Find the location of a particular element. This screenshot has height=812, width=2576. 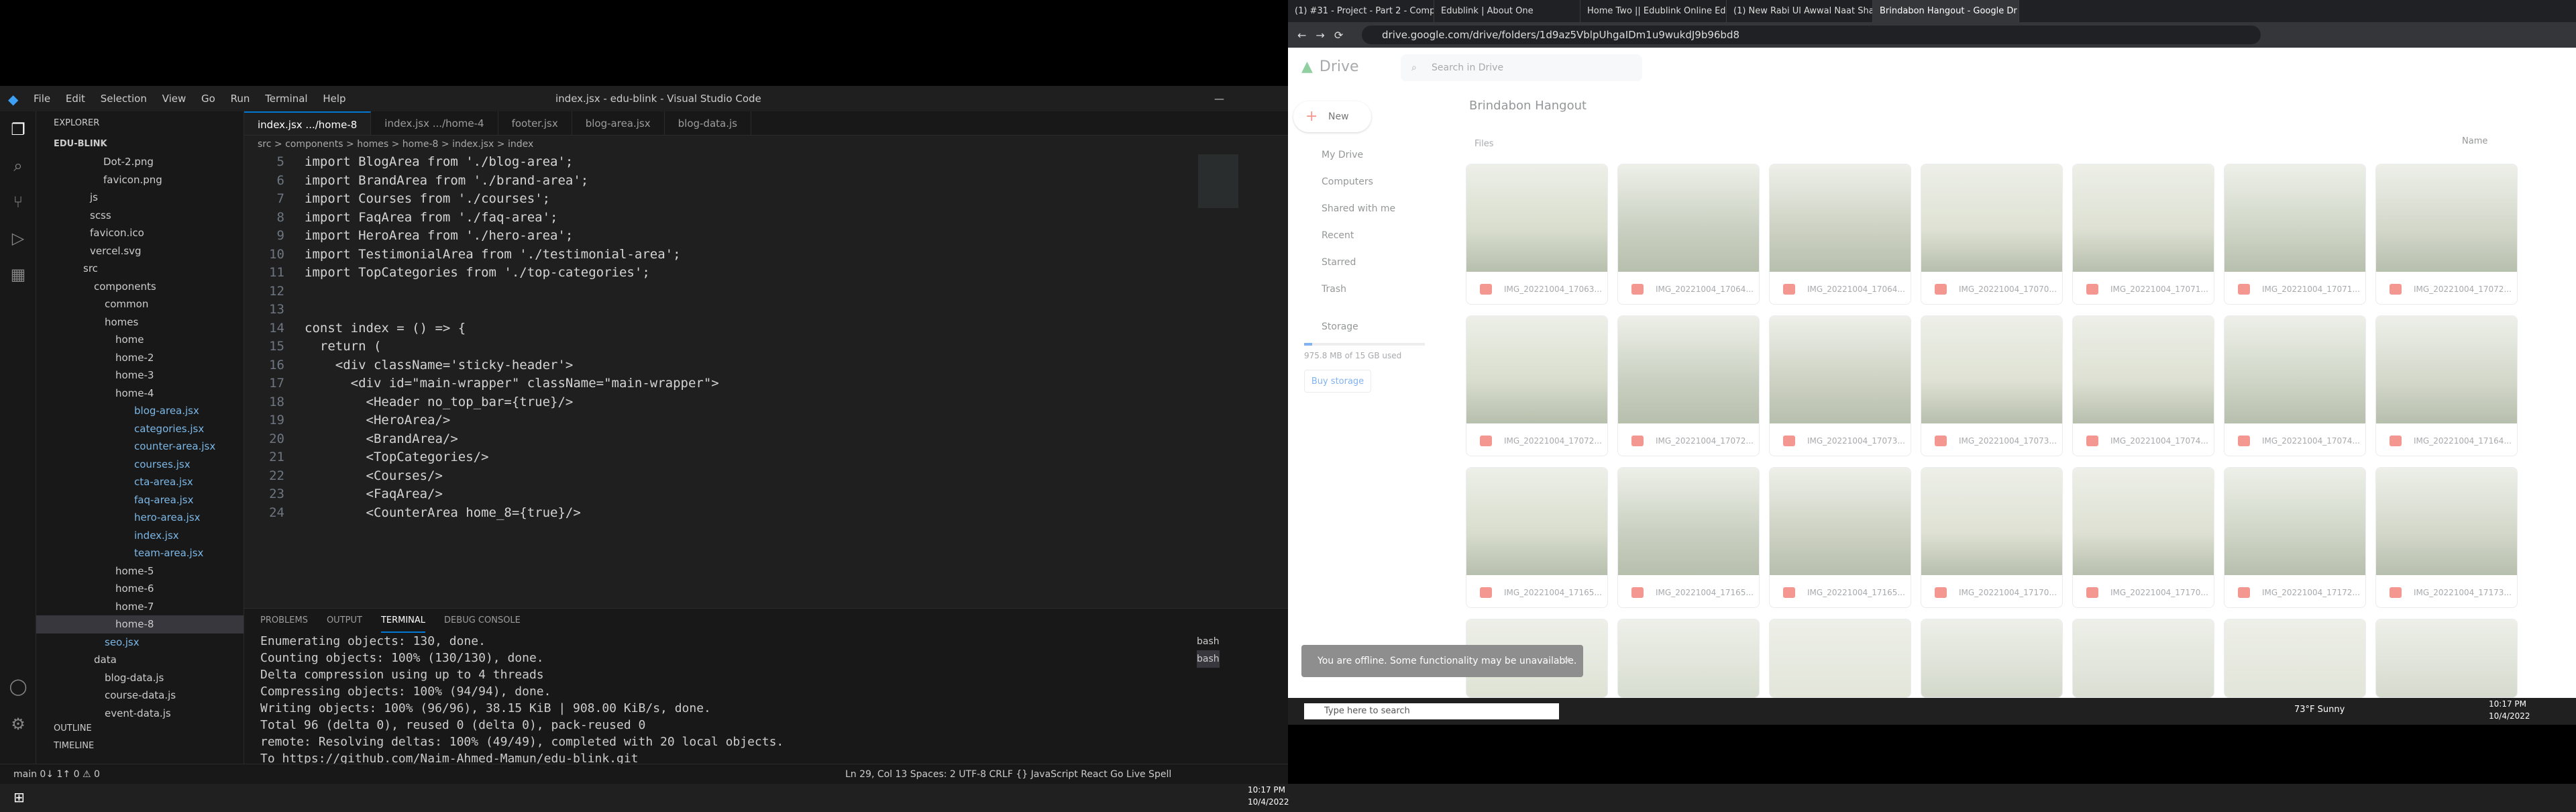

code-line: 16 <div className='sticky-header'> is located at coordinates (766, 366).